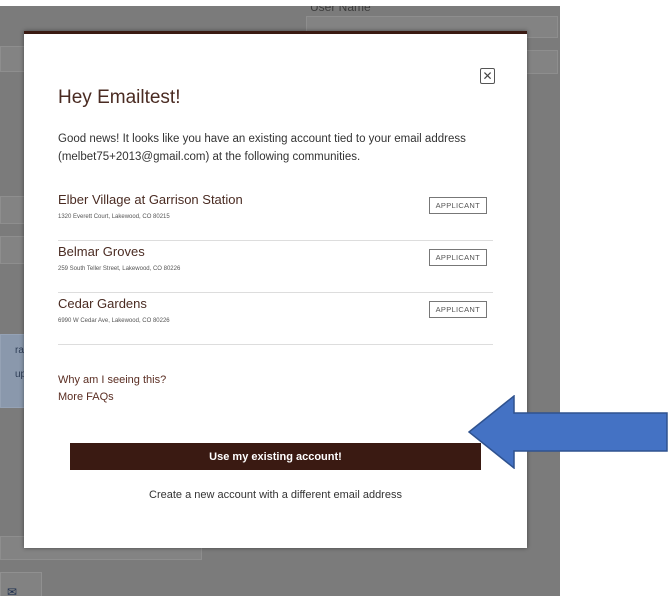 The width and height of the screenshot is (668, 596). What do you see at coordinates (340, 10) in the screenshot?
I see `bg-field-label: User Name` at bounding box center [340, 10].